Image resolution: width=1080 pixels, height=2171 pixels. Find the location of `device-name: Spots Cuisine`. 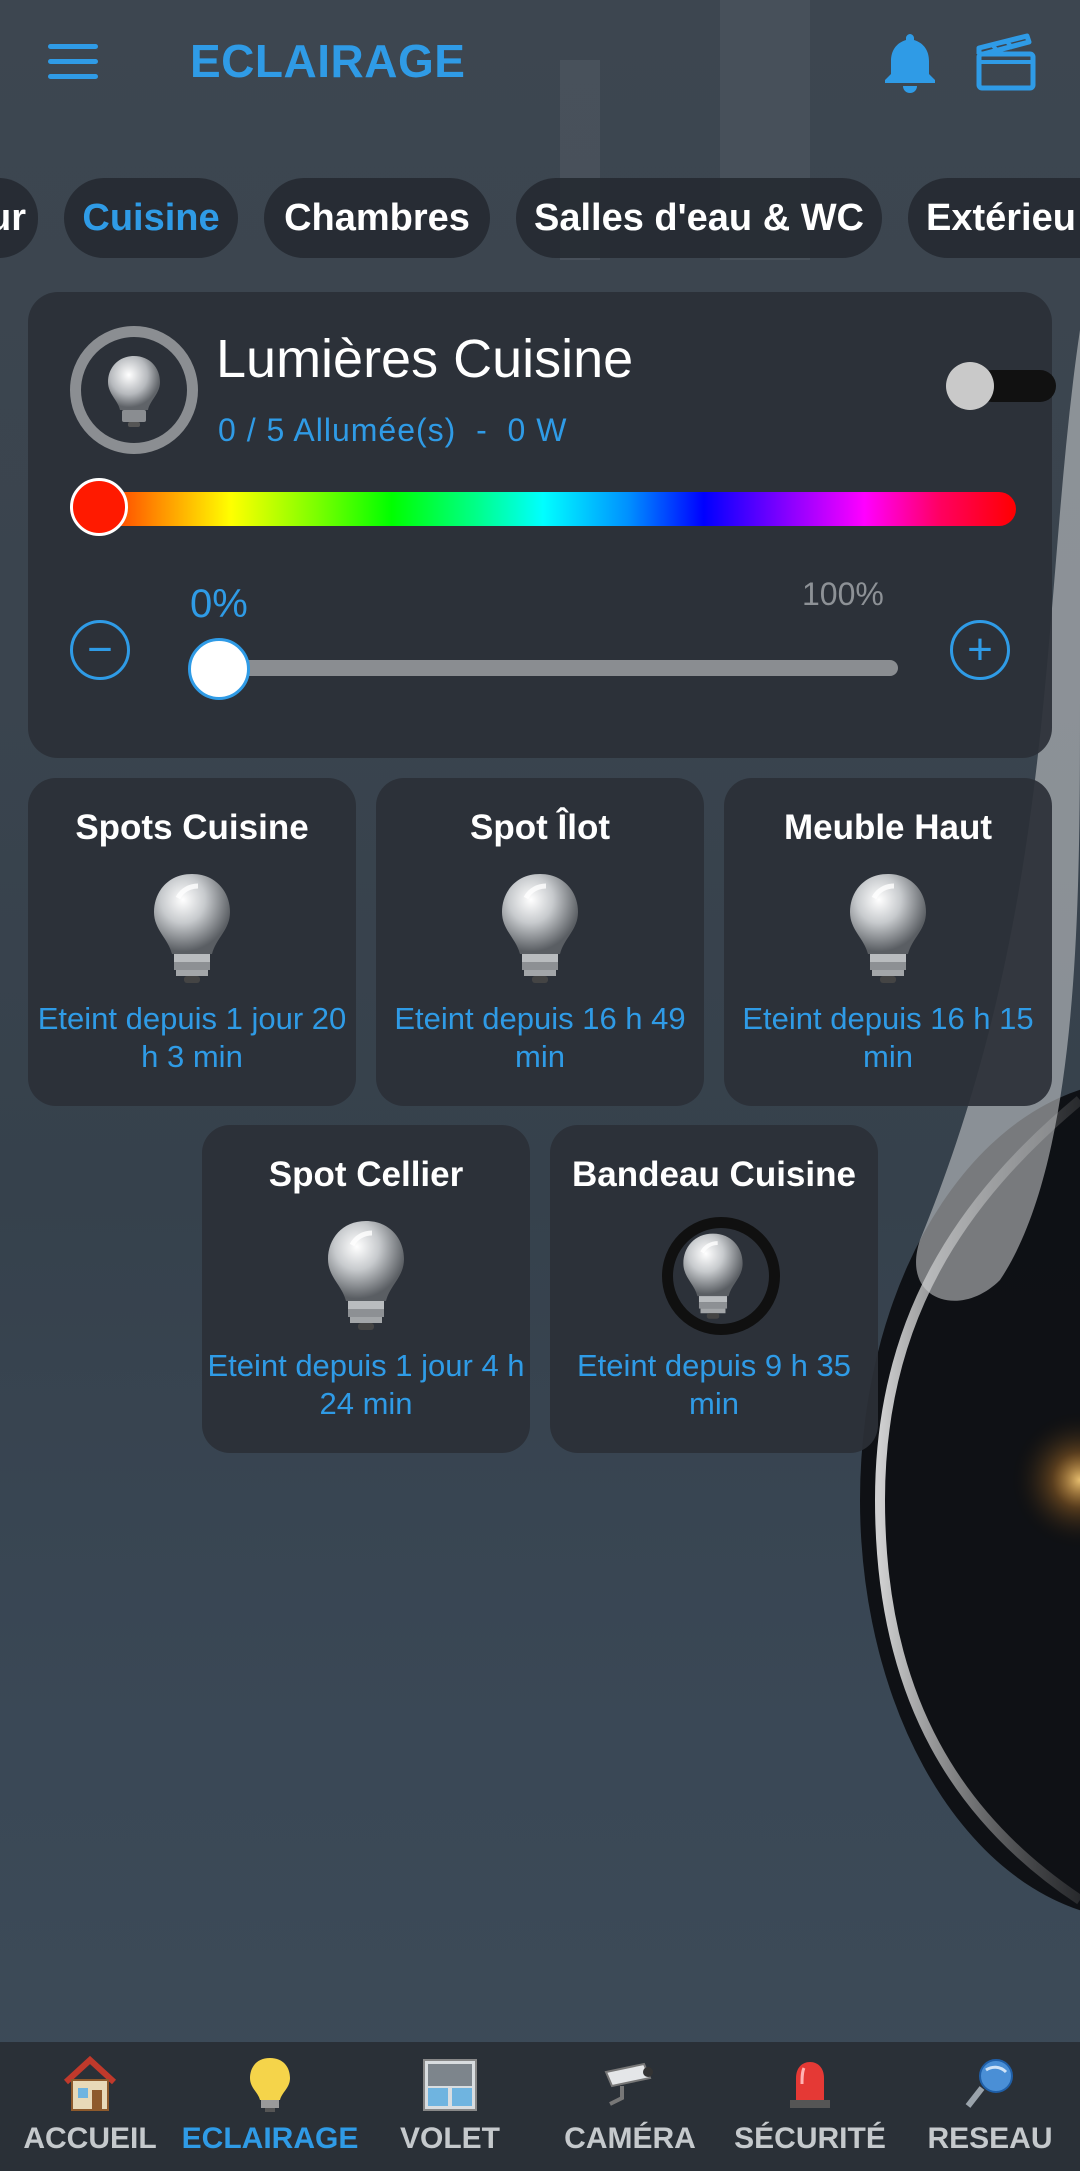

device-name: Spots Cuisine is located at coordinates (192, 827).